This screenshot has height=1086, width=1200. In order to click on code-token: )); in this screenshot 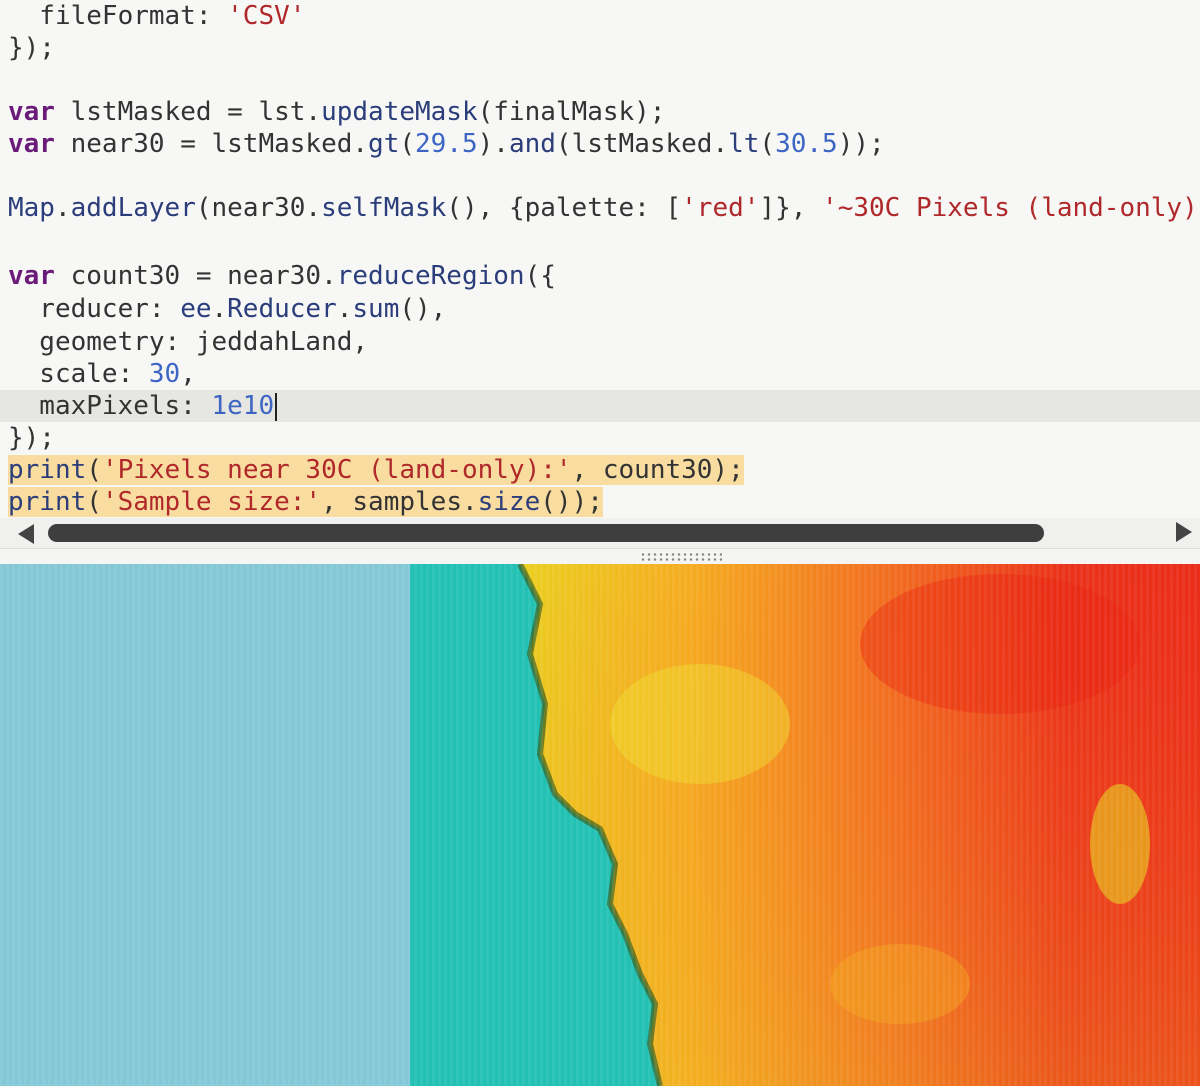, I will do `click(861, 144)`.